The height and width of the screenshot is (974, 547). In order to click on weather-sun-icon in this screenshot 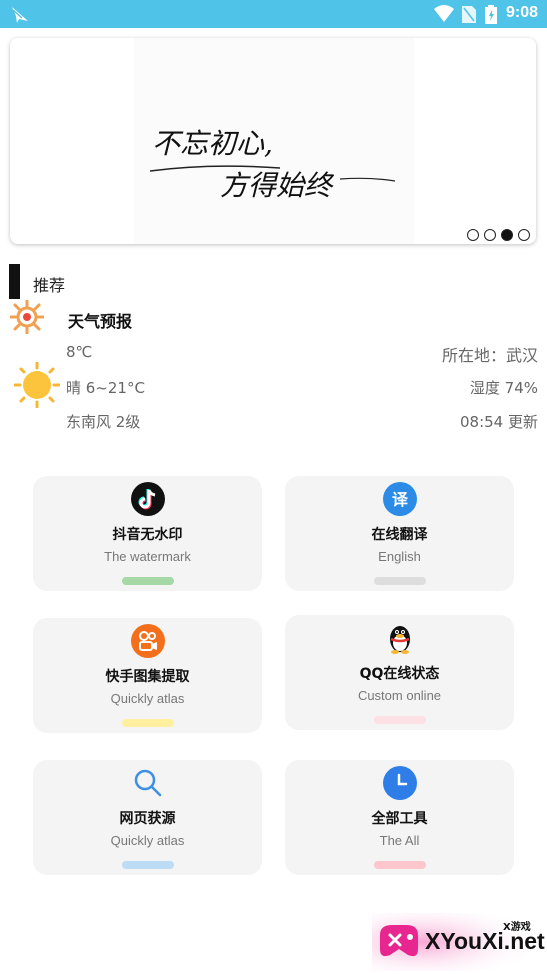, I will do `click(27, 317)`.